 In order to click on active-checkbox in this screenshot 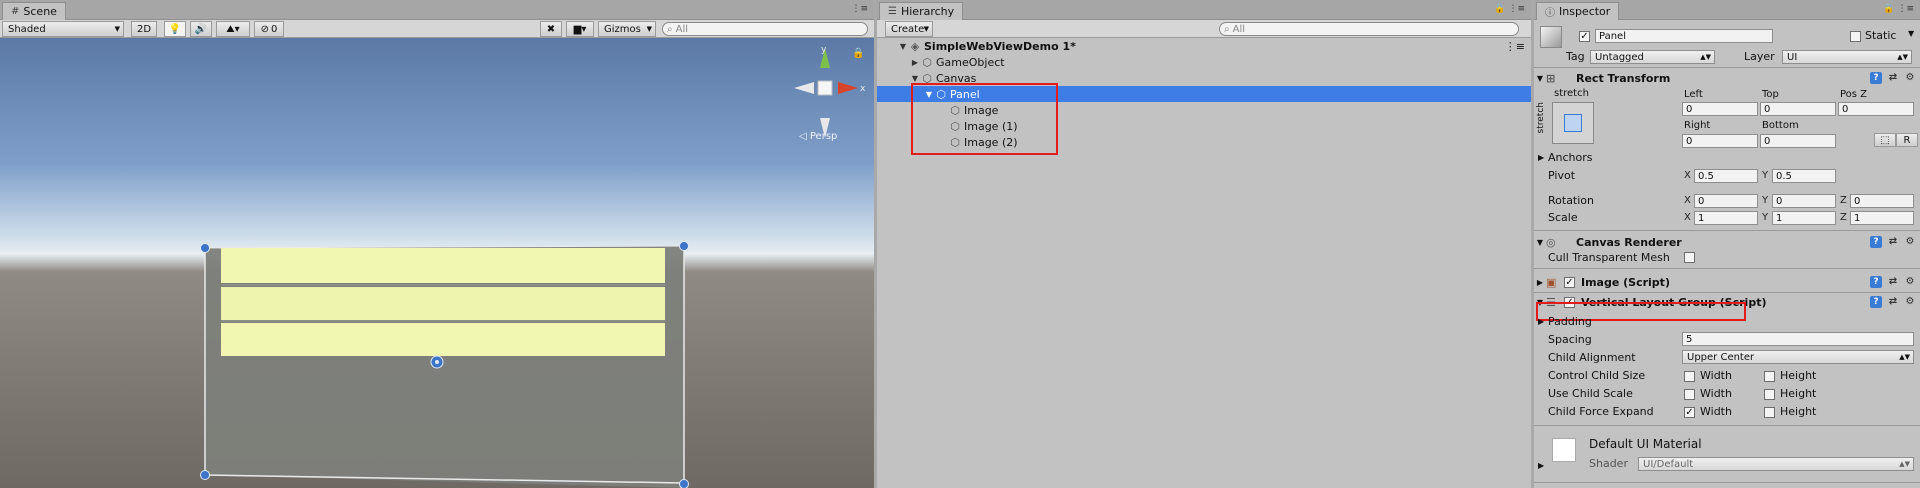, I will do `click(1584, 36)`.